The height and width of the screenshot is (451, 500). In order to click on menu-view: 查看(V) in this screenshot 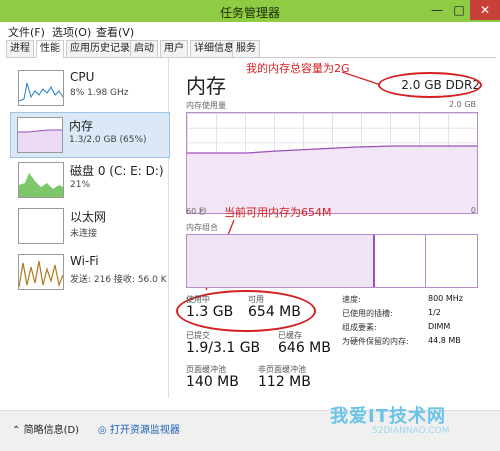, I will do `click(115, 32)`.